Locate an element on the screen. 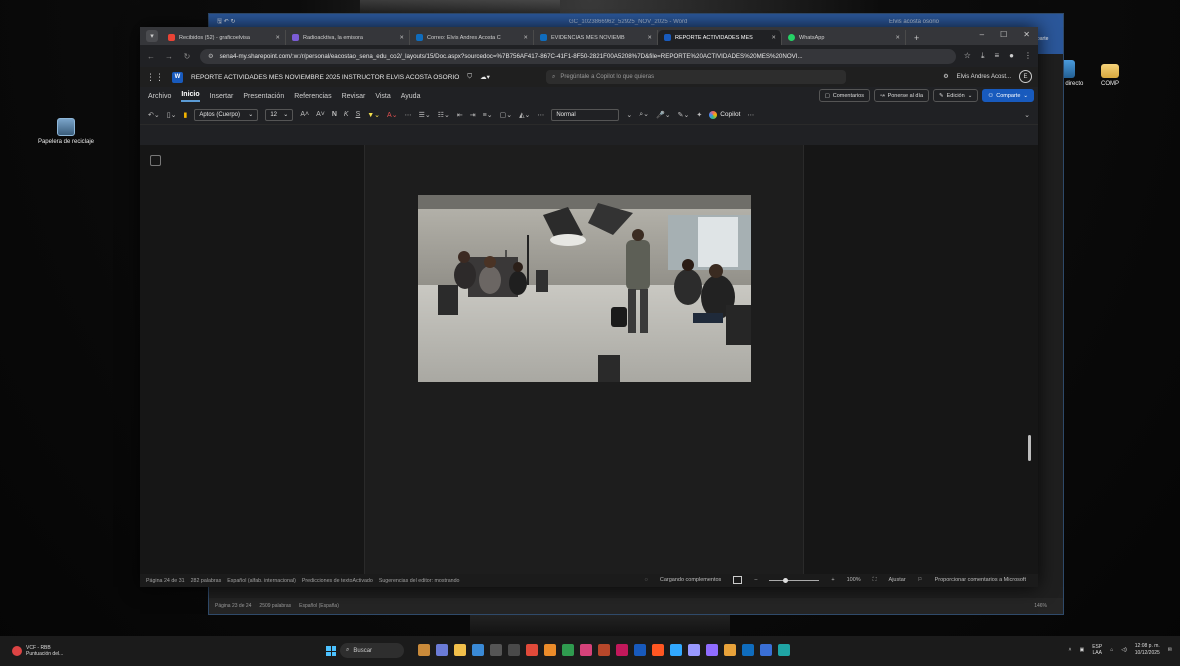 This screenshot has width=1180, height=666. app-launcher-icon: ⋮⋮ is located at coordinates (155, 77).